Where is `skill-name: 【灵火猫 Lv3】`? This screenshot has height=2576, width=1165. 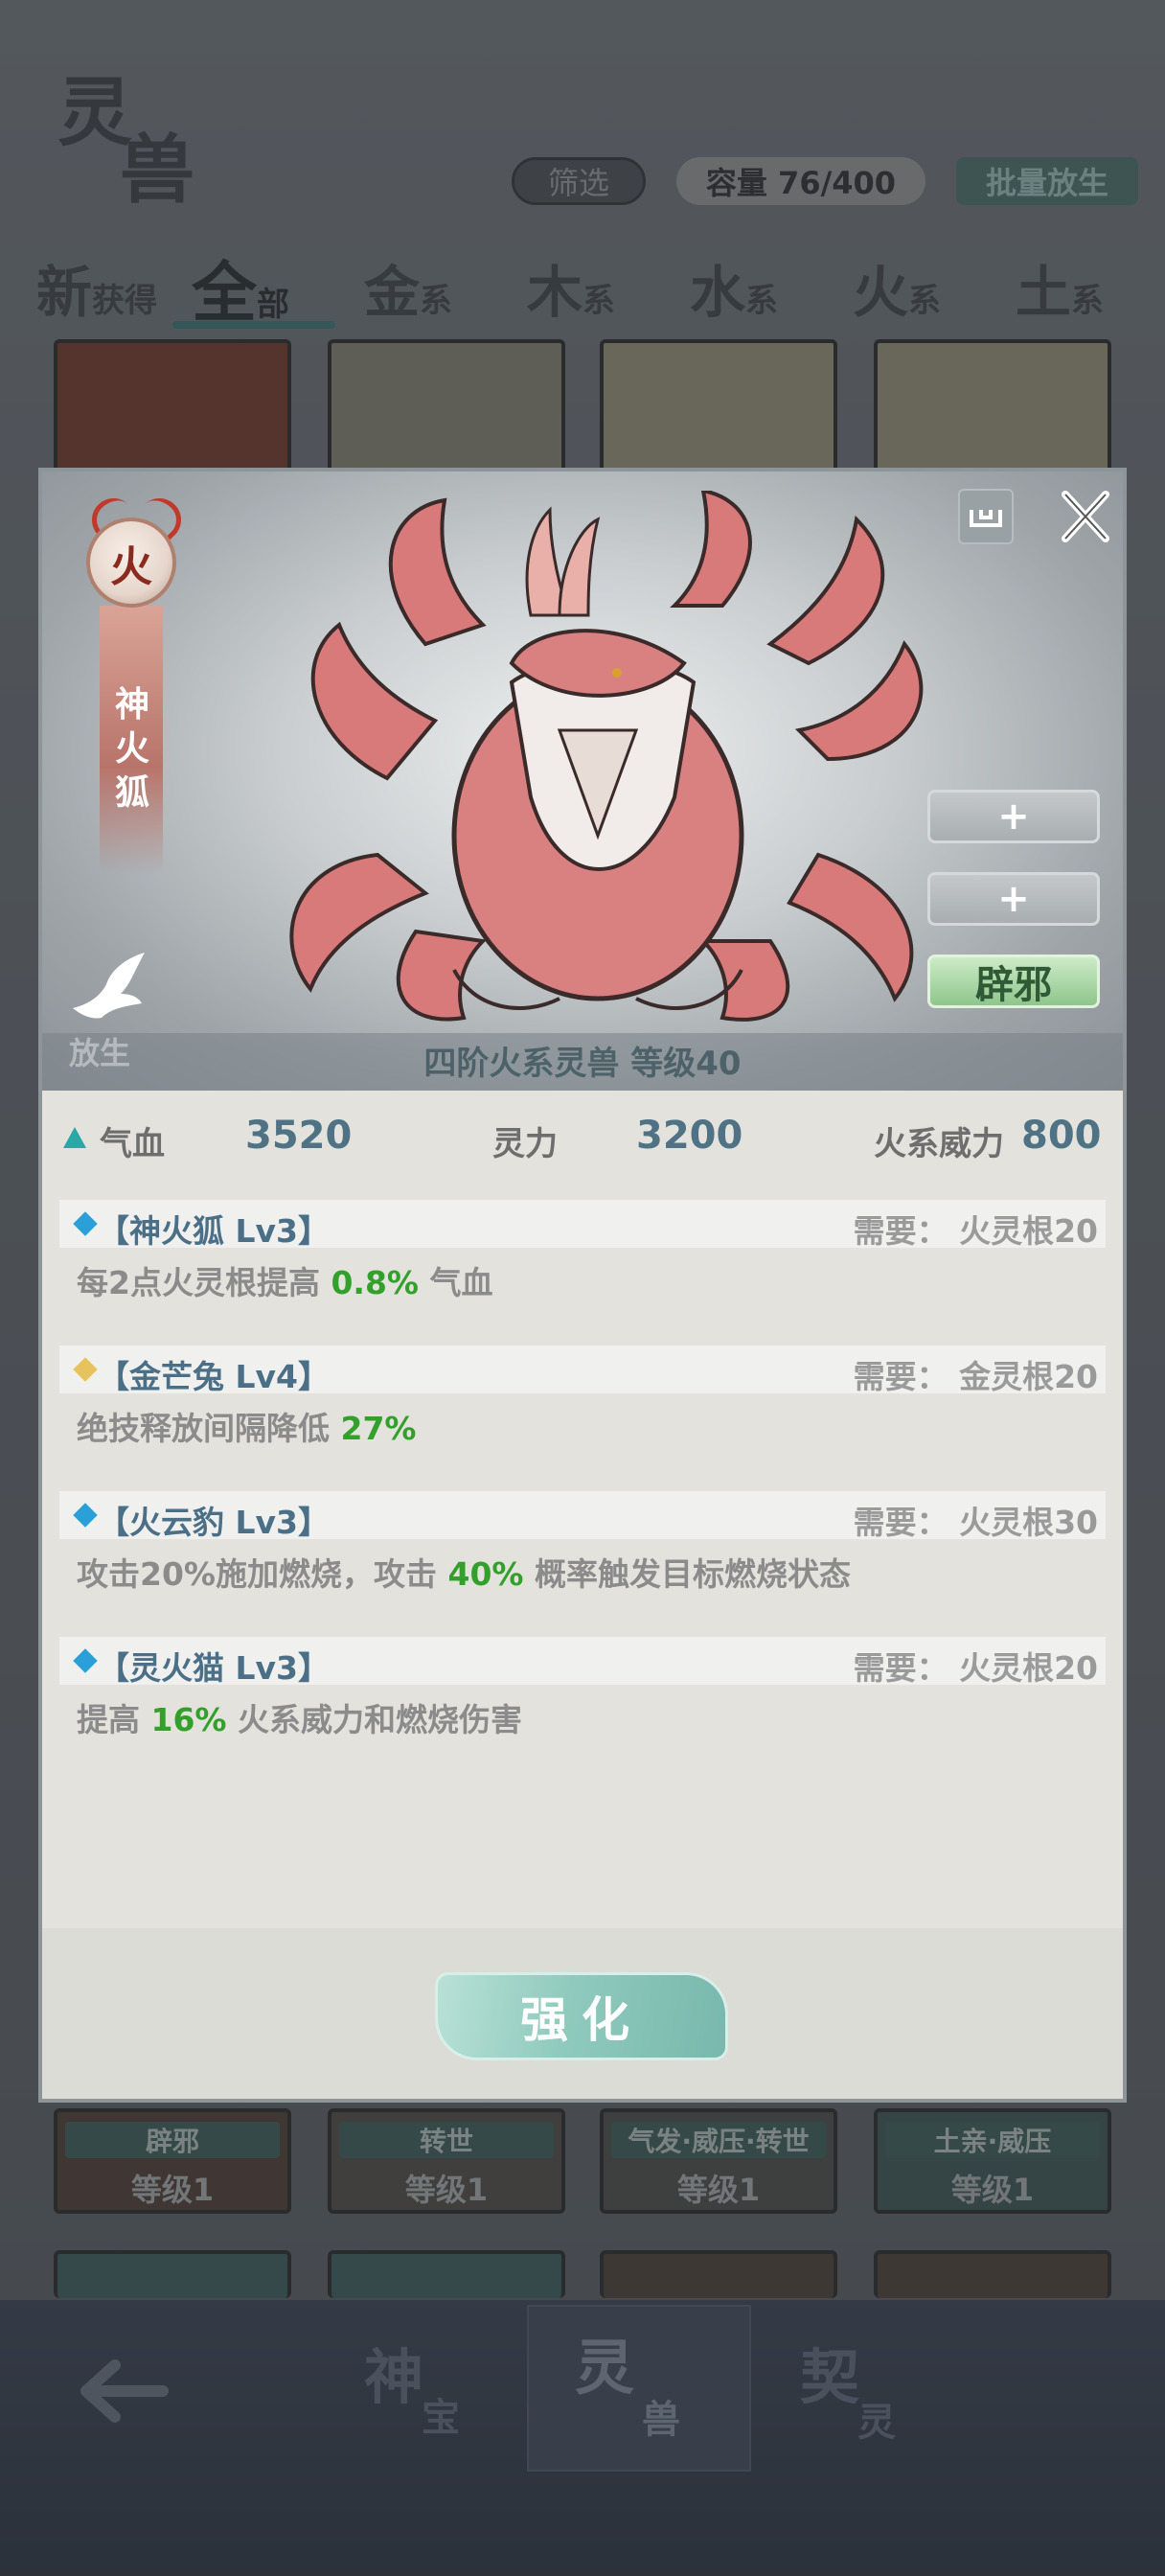
skill-name: 【灵火猫 Lv3】 is located at coordinates (214, 1668).